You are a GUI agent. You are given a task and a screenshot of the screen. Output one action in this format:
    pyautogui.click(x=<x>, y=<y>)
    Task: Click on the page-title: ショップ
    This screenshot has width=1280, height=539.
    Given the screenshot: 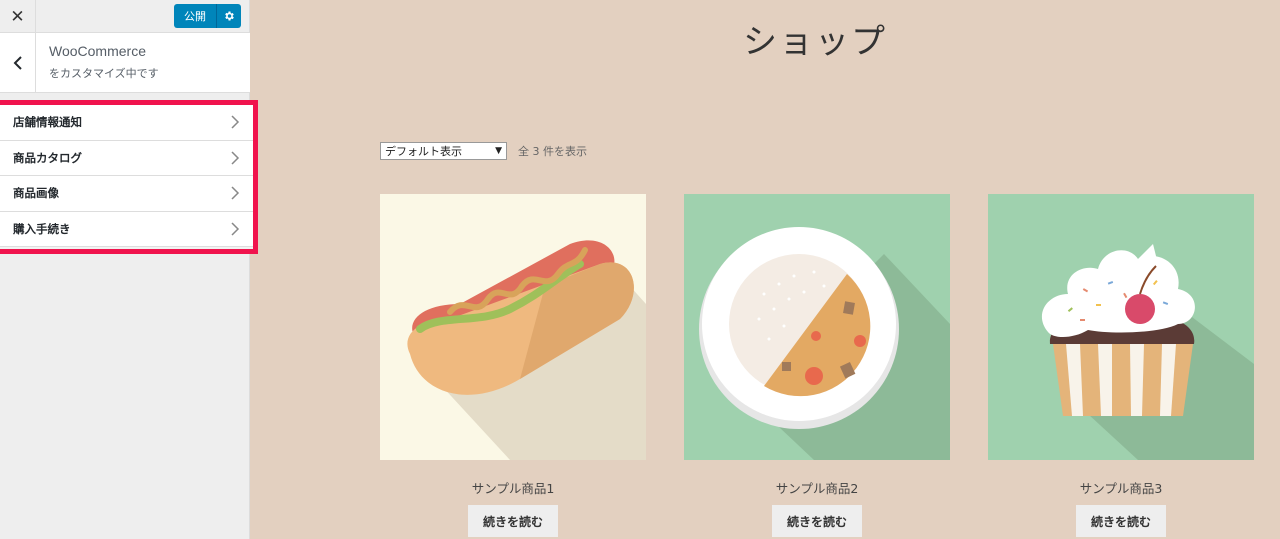 What is the action you would take?
    pyautogui.click(x=815, y=42)
    